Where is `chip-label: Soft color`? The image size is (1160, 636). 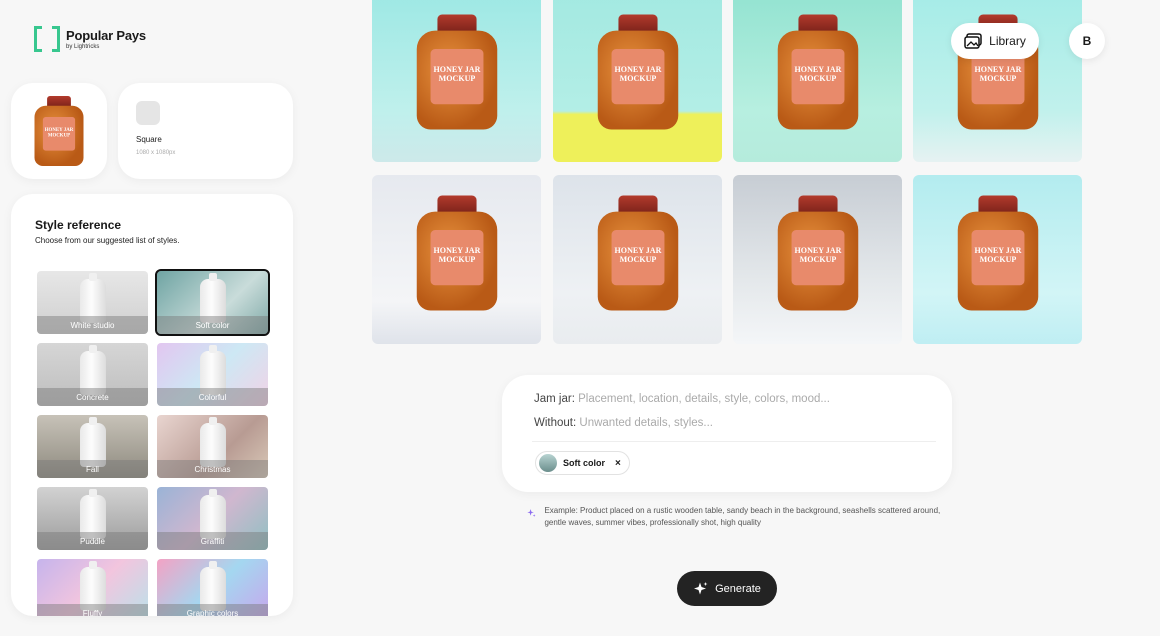 chip-label: Soft color is located at coordinates (584, 463).